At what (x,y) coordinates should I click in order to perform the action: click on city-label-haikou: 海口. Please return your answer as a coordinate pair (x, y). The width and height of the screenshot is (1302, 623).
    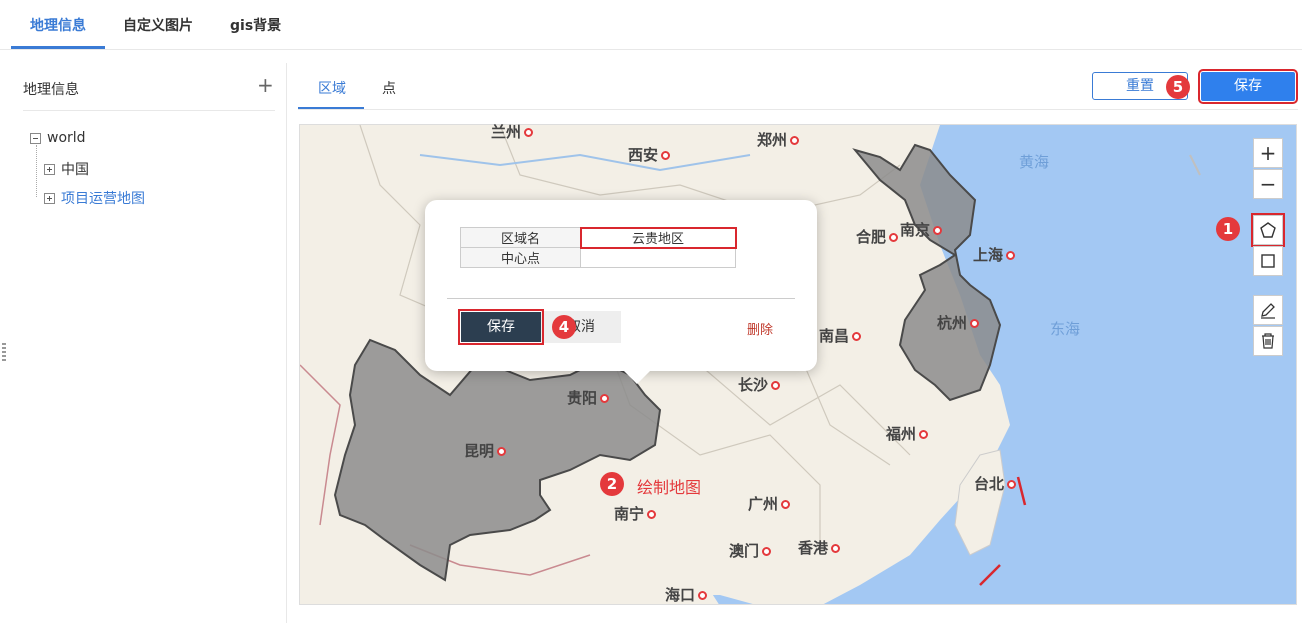
    Looking at the image, I should click on (686, 594).